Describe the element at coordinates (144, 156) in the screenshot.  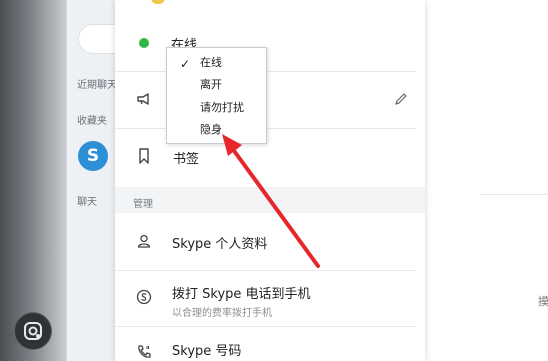
I see `bookmark-icon` at that location.